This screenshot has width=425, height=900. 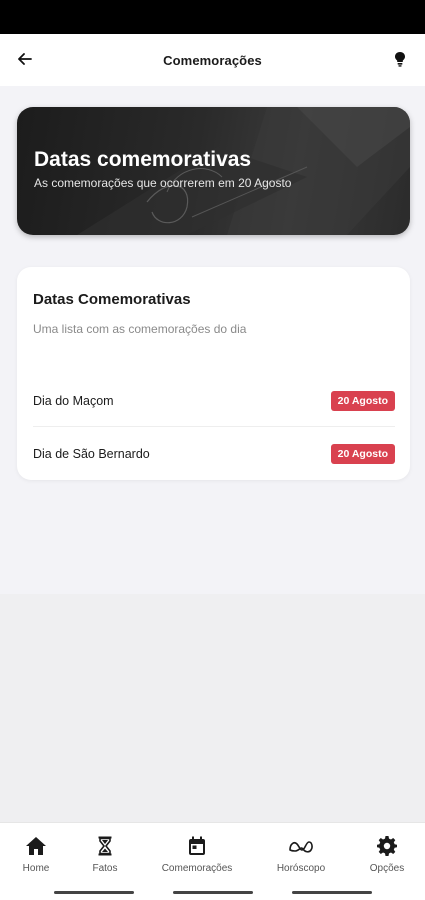 I want to click on home-icon, so click(x=36, y=846).